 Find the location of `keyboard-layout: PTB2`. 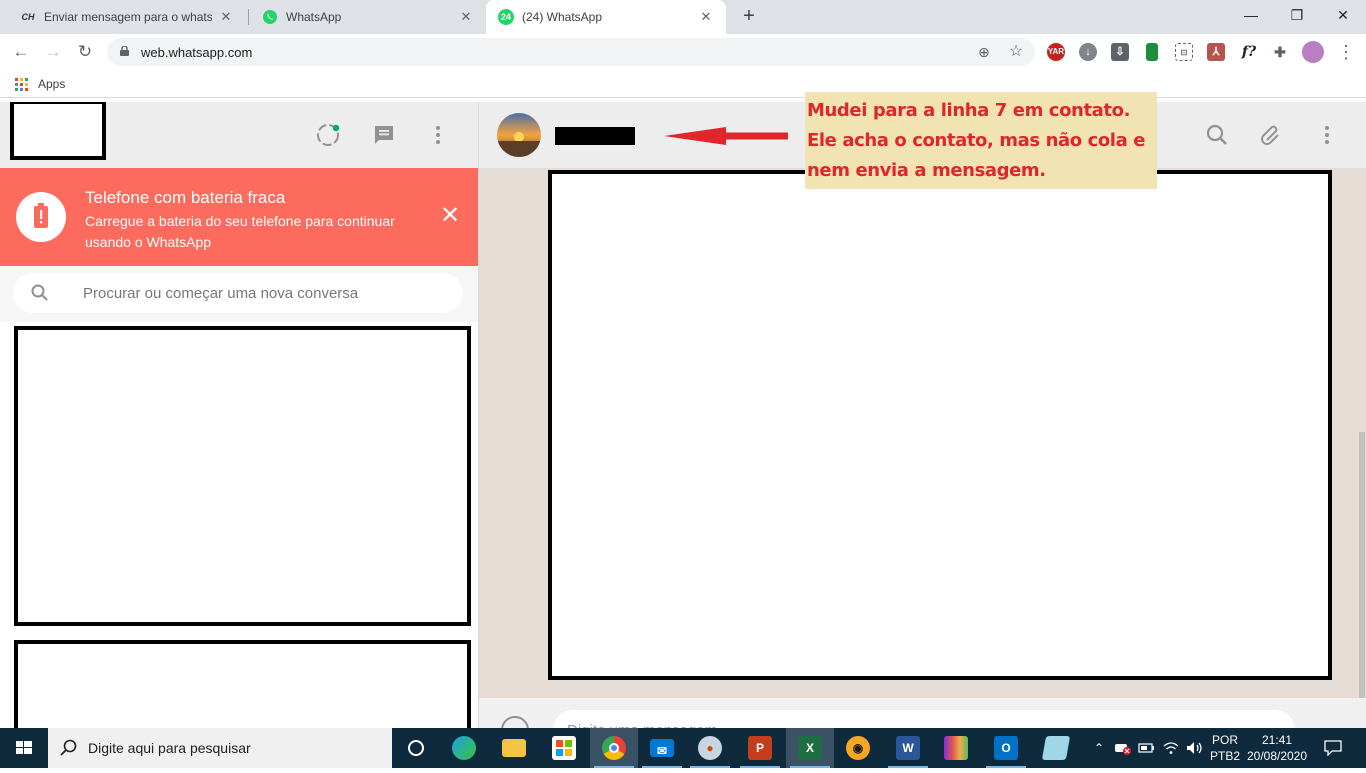

keyboard-layout: PTB2 is located at coordinates (1224, 756).